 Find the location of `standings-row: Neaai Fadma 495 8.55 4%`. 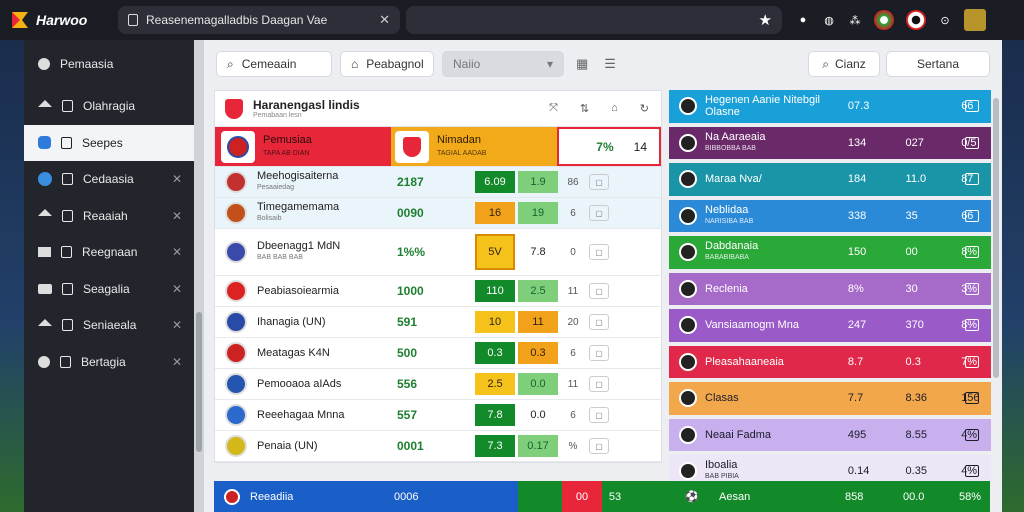

standings-row: Neaai Fadma 495 8.55 4% is located at coordinates (830, 434).